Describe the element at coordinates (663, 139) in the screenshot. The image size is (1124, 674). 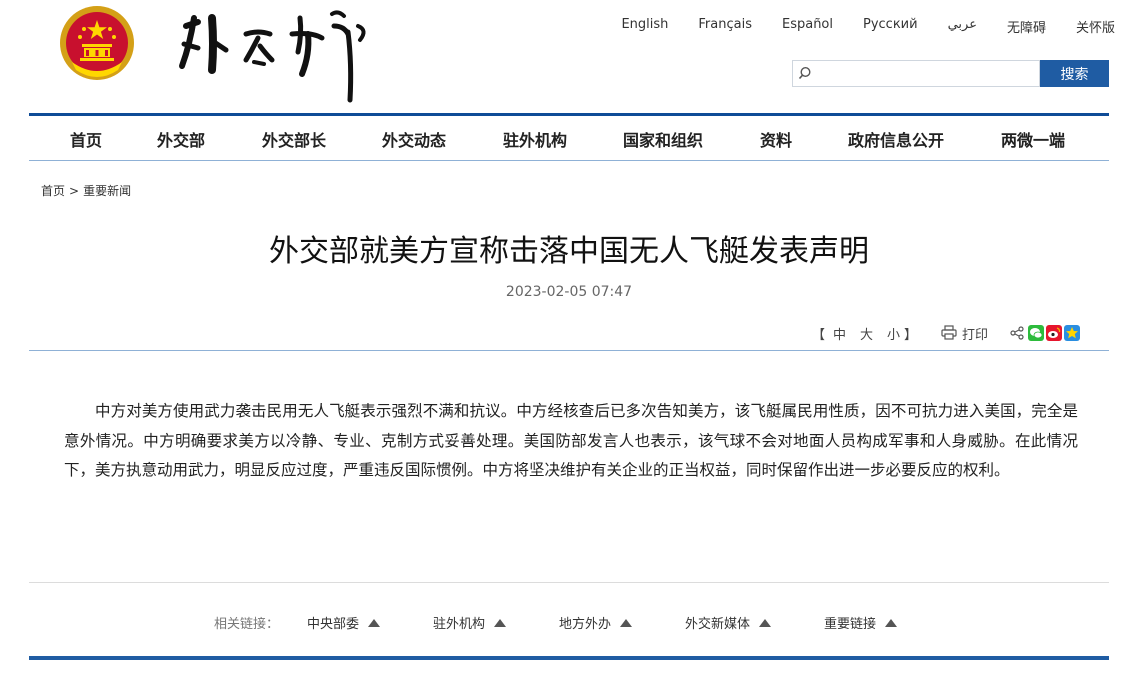
I see `nav-item-countries-organizations: 国家和组织` at that location.